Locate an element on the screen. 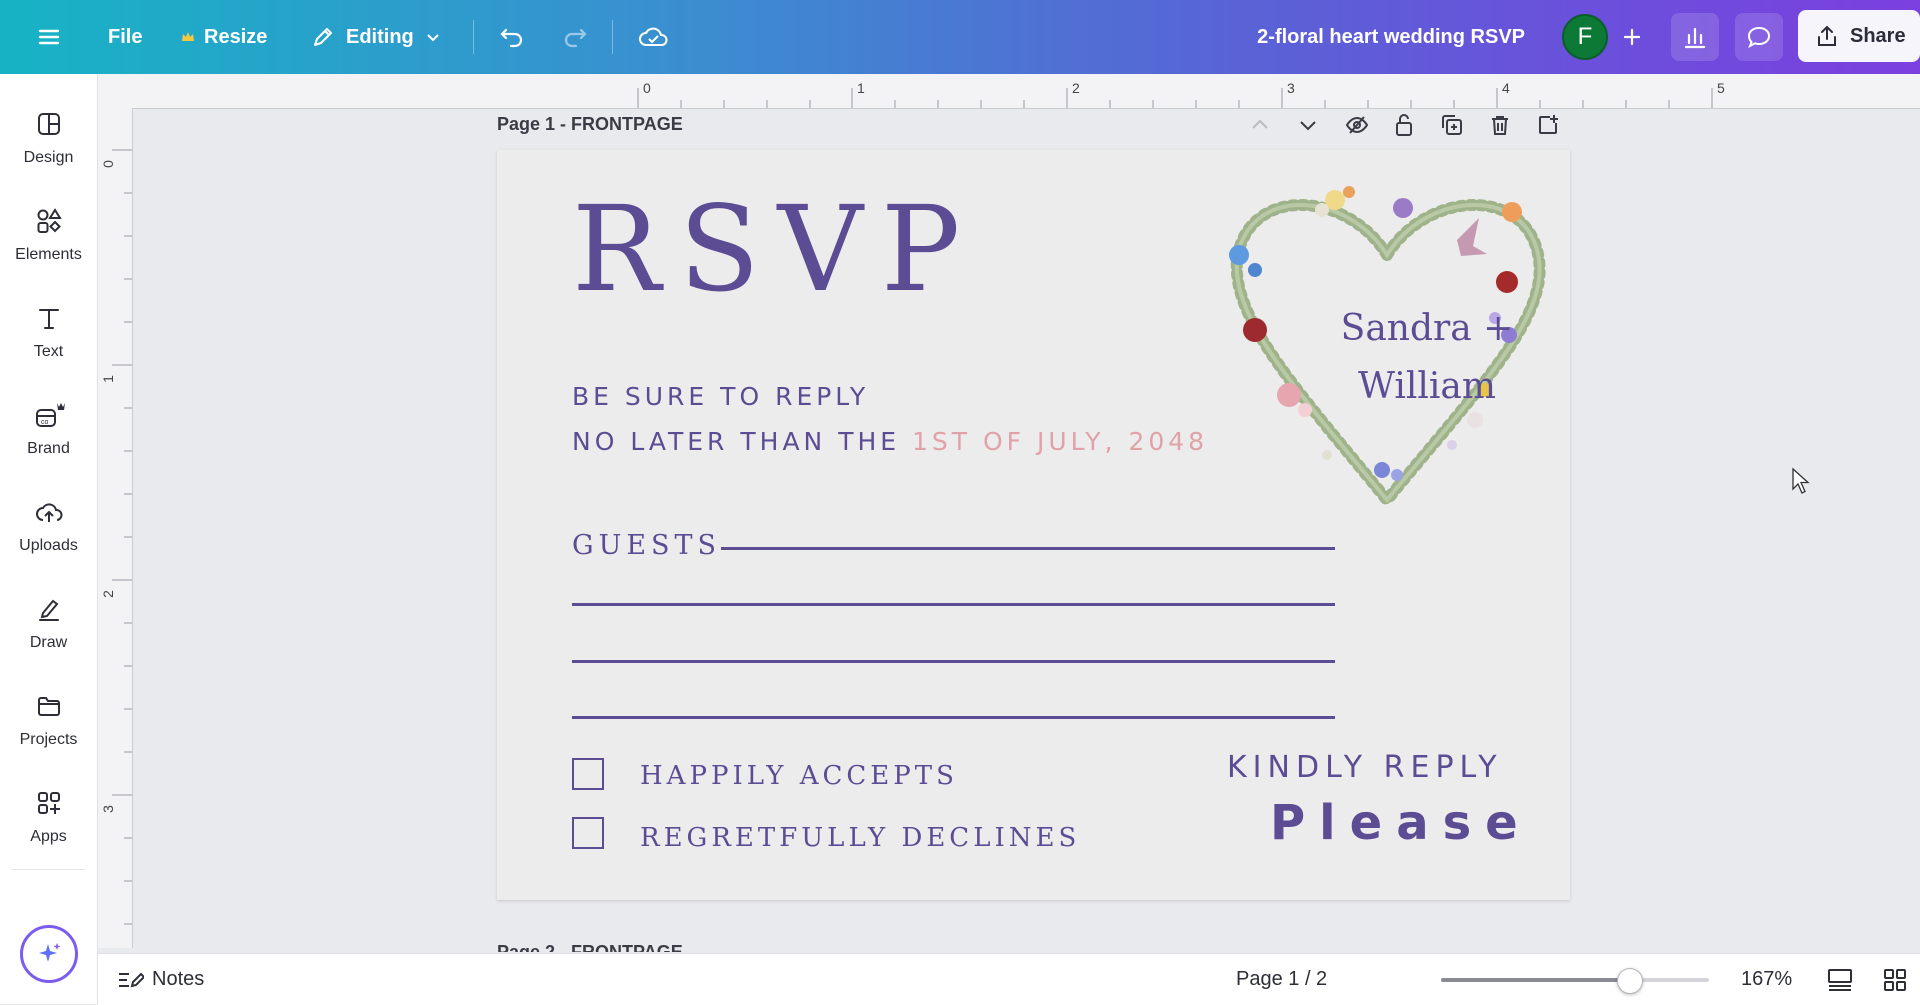 The image size is (1920, 1005). design-icon is located at coordinates (48, 124).